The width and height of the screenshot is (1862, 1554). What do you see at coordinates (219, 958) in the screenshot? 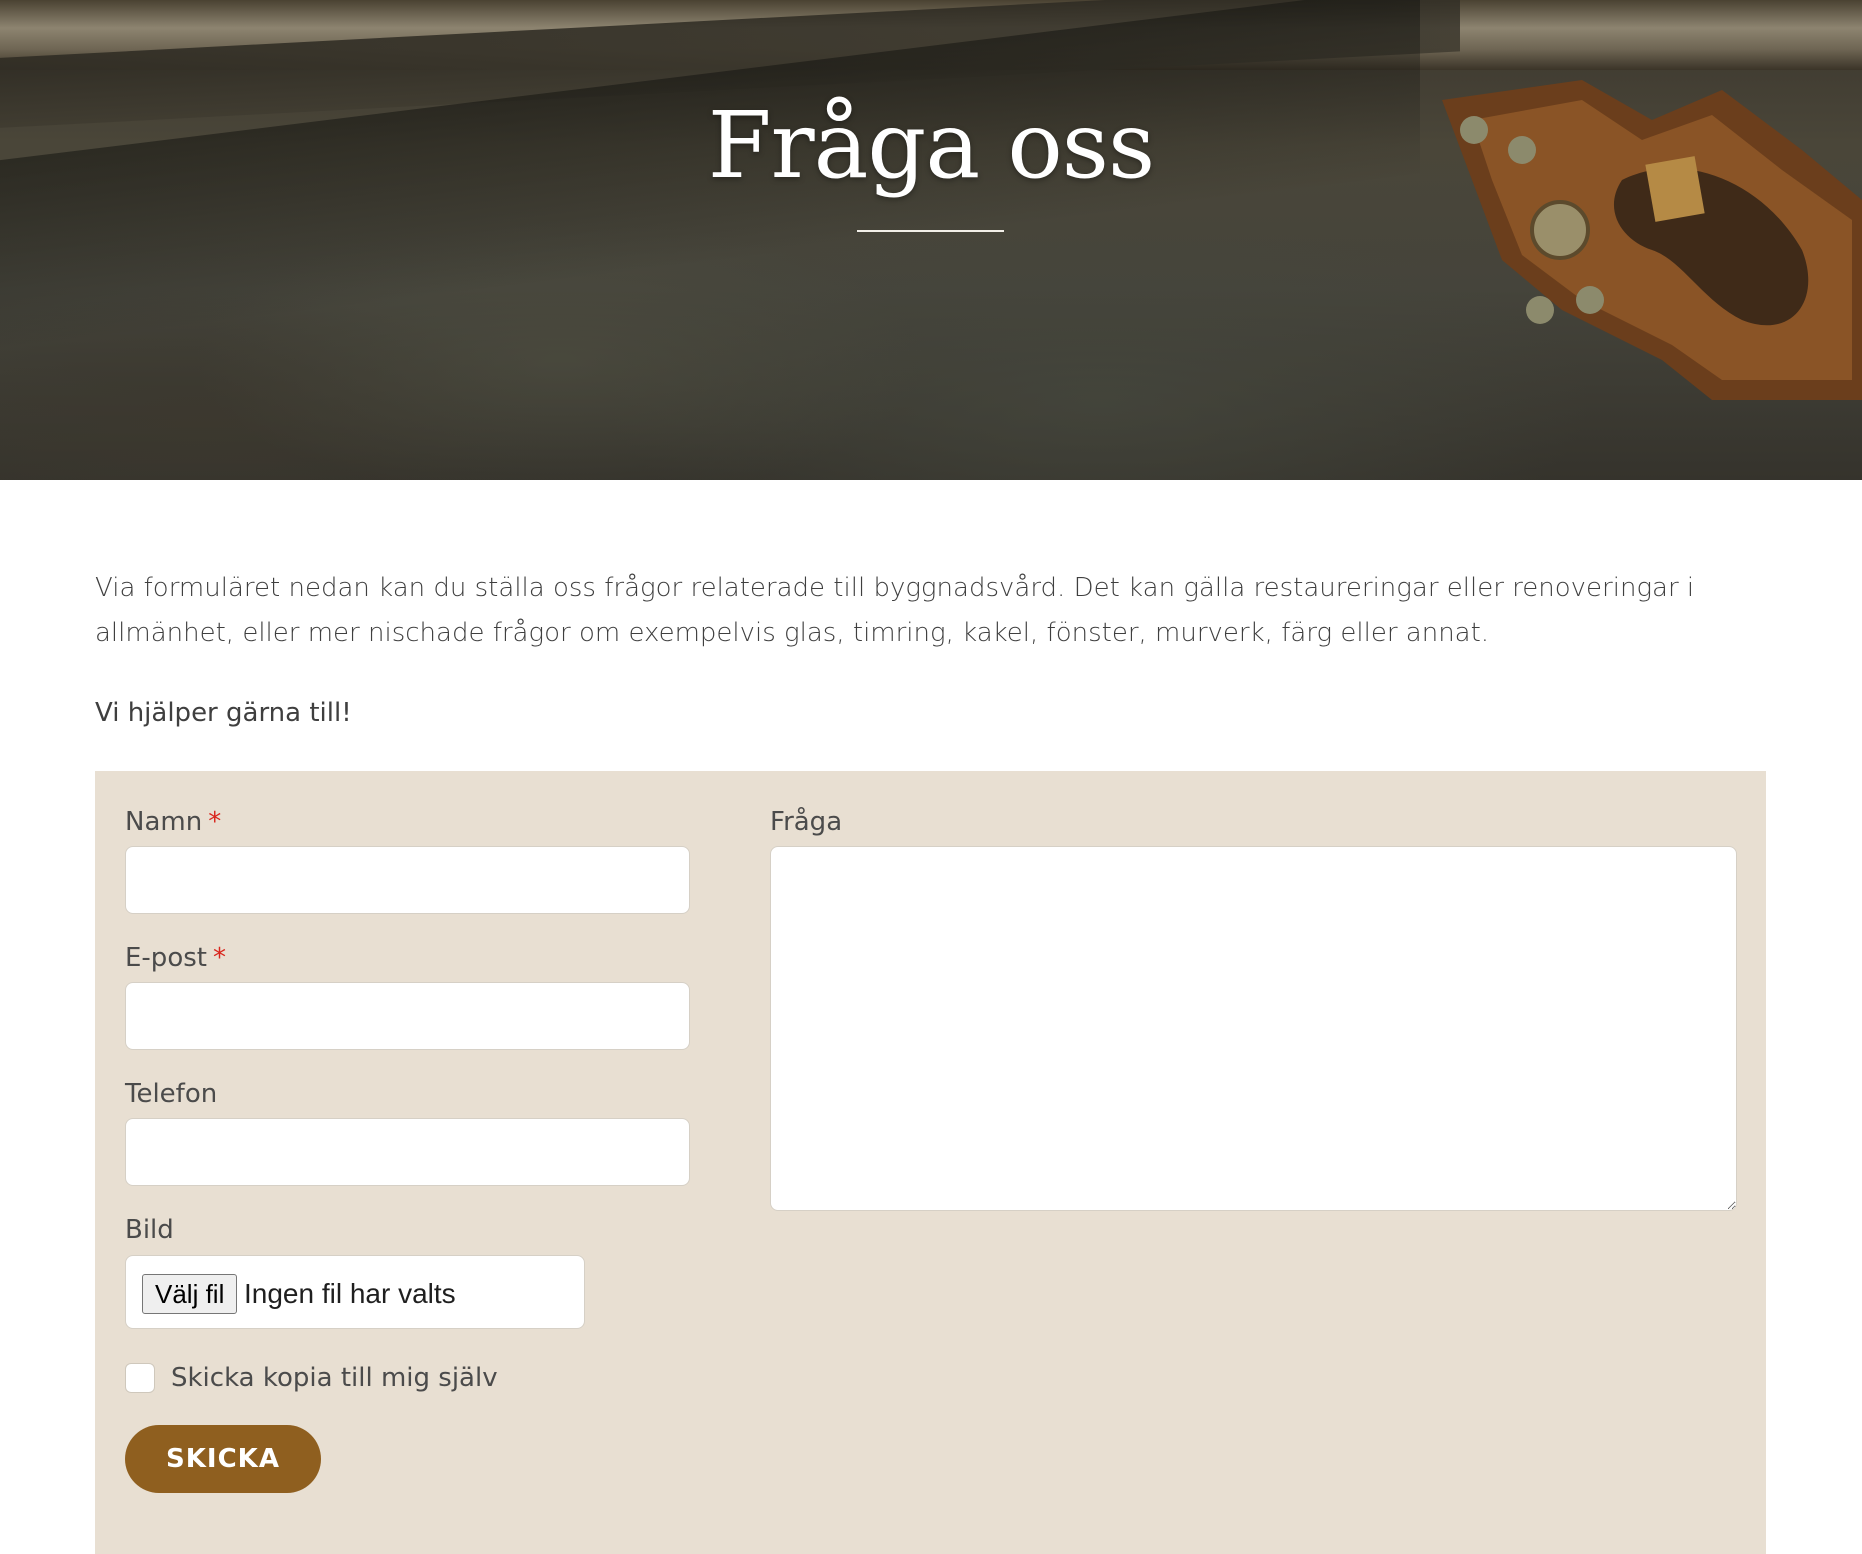
I see `email-required-marker: *` at bounding box center [219, 958].